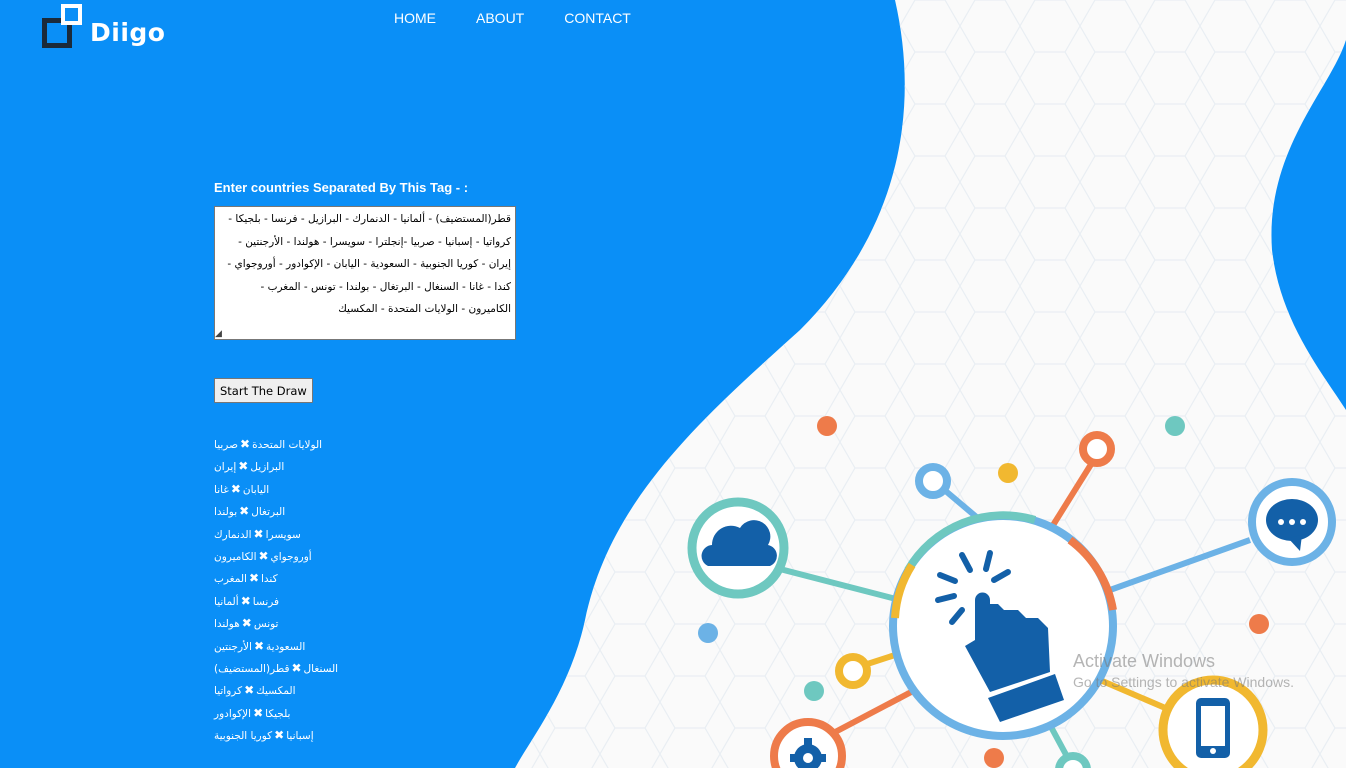 This screenshot has height=768, width=1346. What do you see at coordinates (233, 713) in the screenshot?
I see `team-a-label: الإكوادور` at bounding box center [233, 713].